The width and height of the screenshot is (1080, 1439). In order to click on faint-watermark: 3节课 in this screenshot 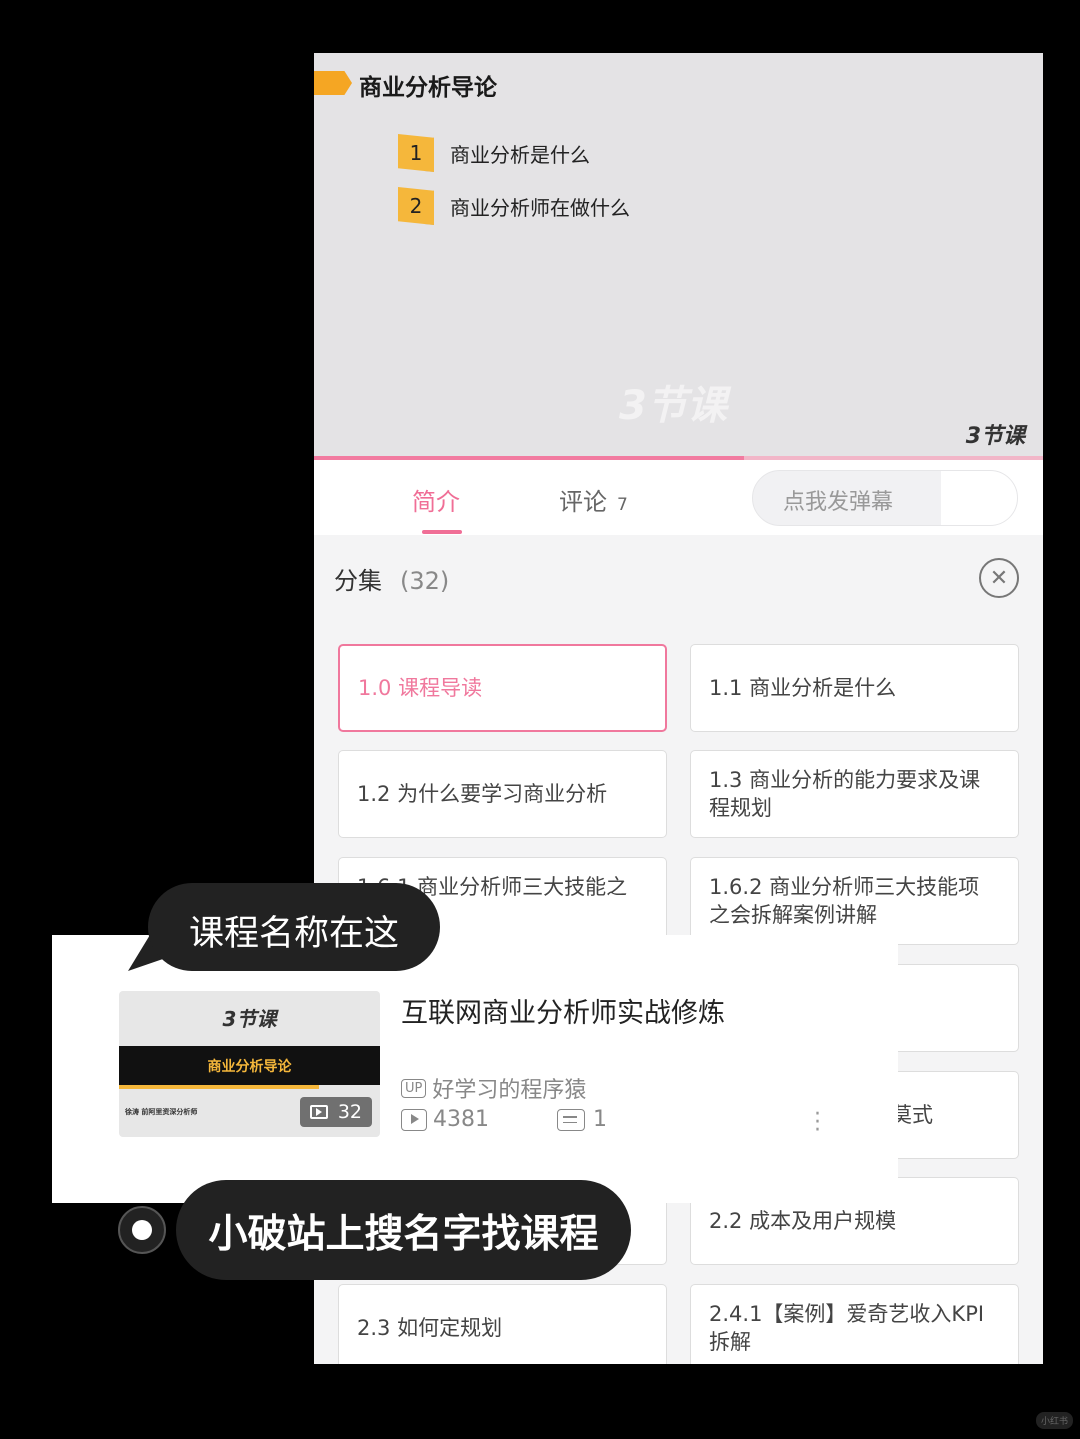, I will do `click(673, 406)`.